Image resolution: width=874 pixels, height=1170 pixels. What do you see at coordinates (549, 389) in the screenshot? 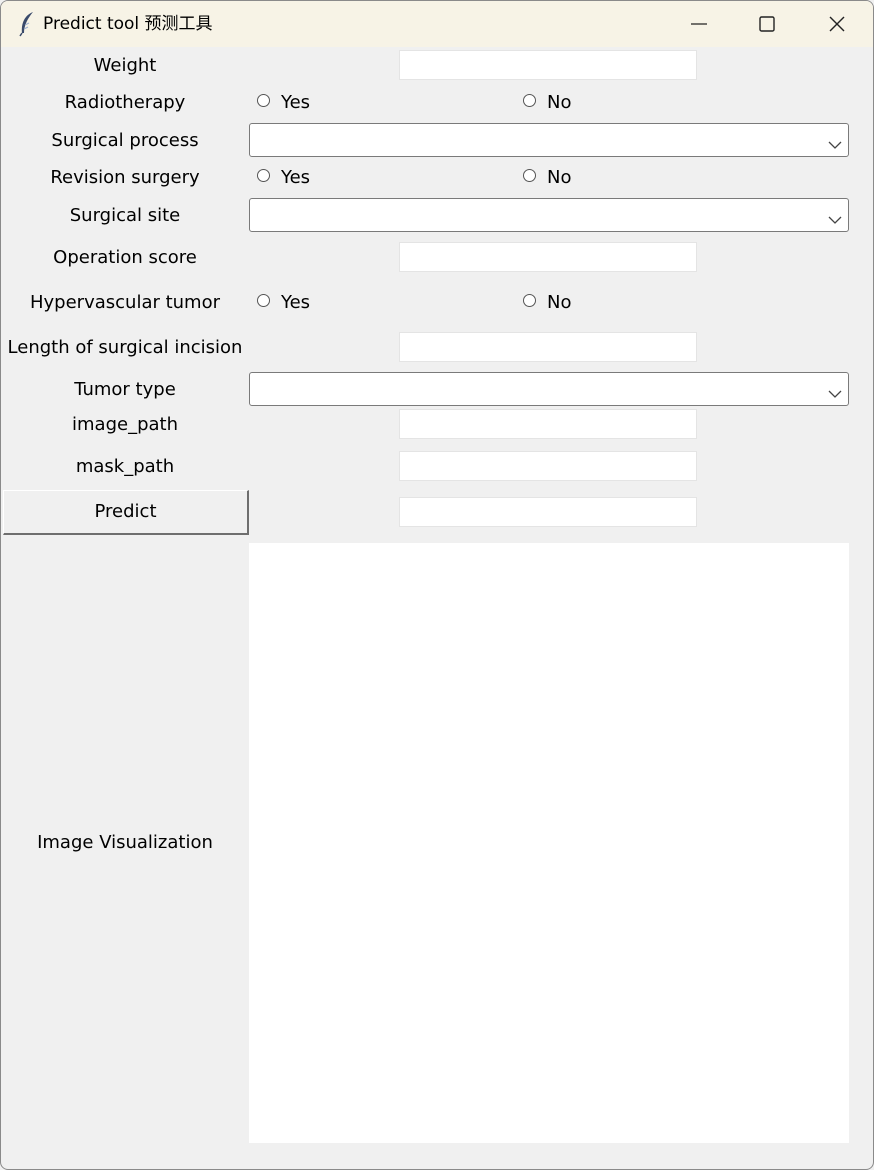
I see `tumor-type-combobox` at bounding box center [549, 389].